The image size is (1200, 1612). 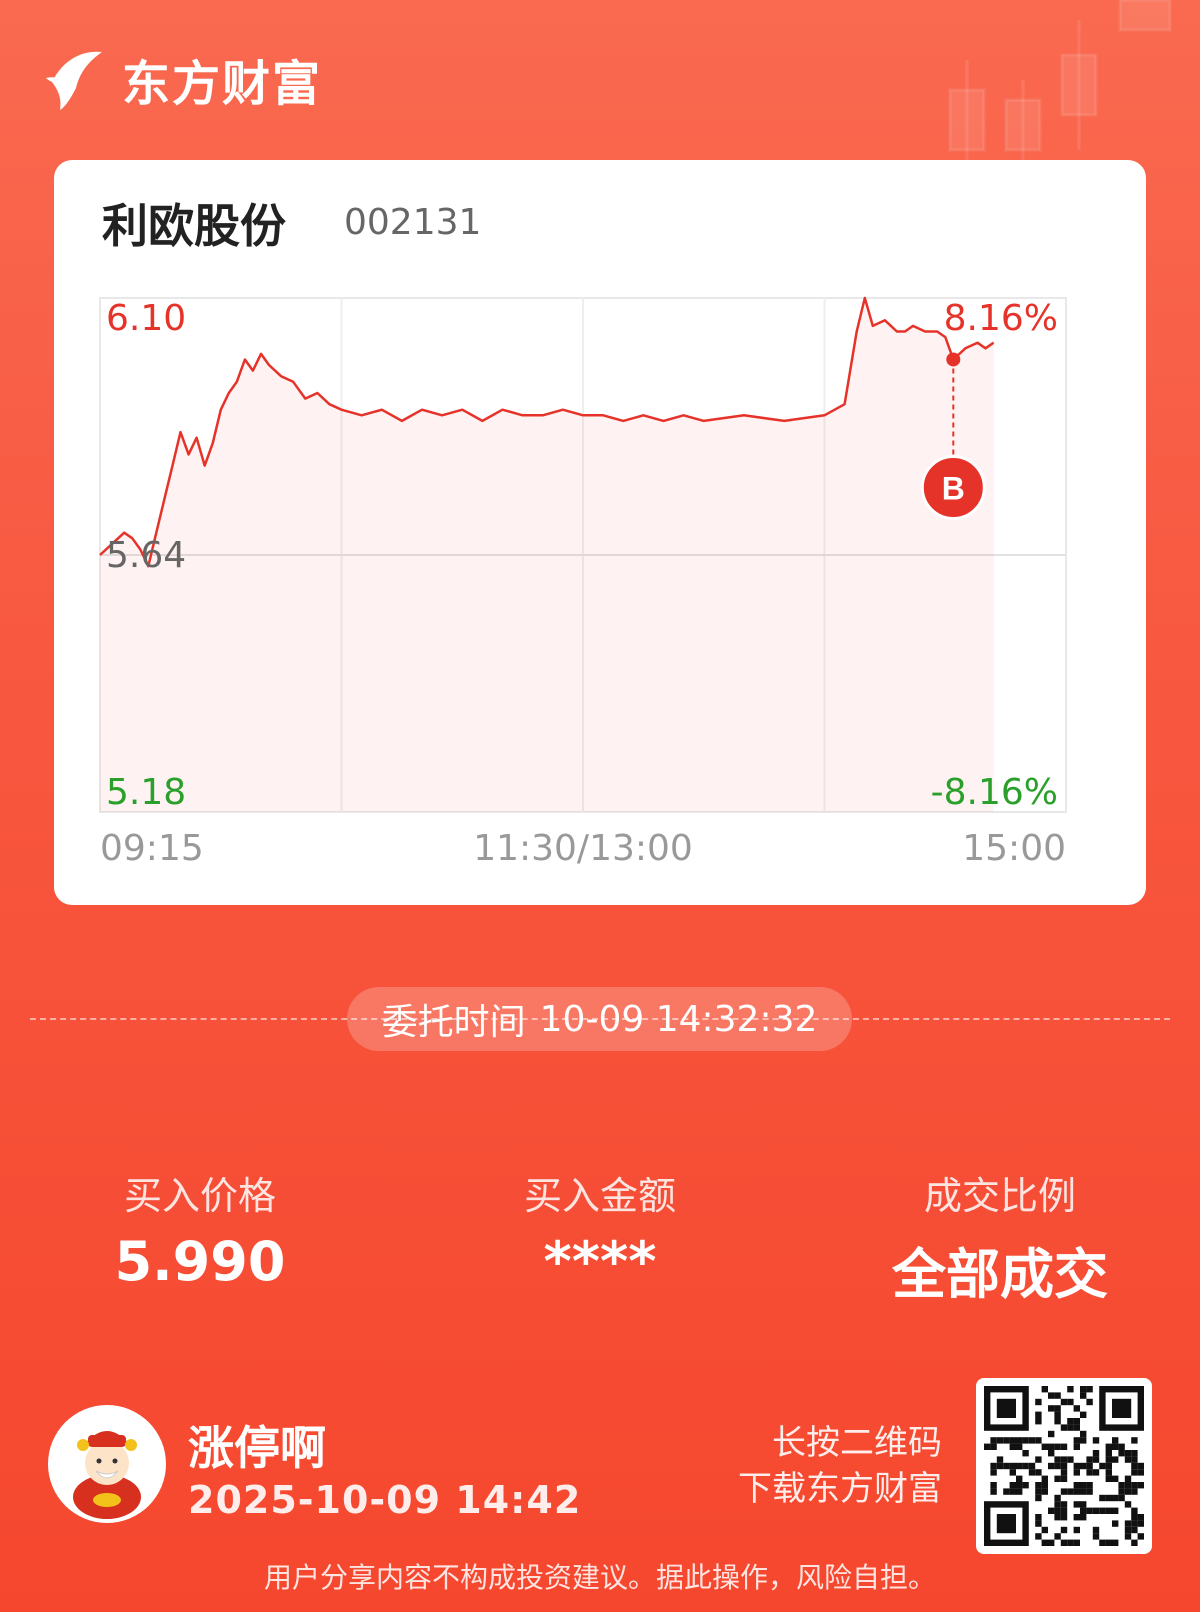 I want to click on buy-marker-label: B, so click(x=953, y=488).